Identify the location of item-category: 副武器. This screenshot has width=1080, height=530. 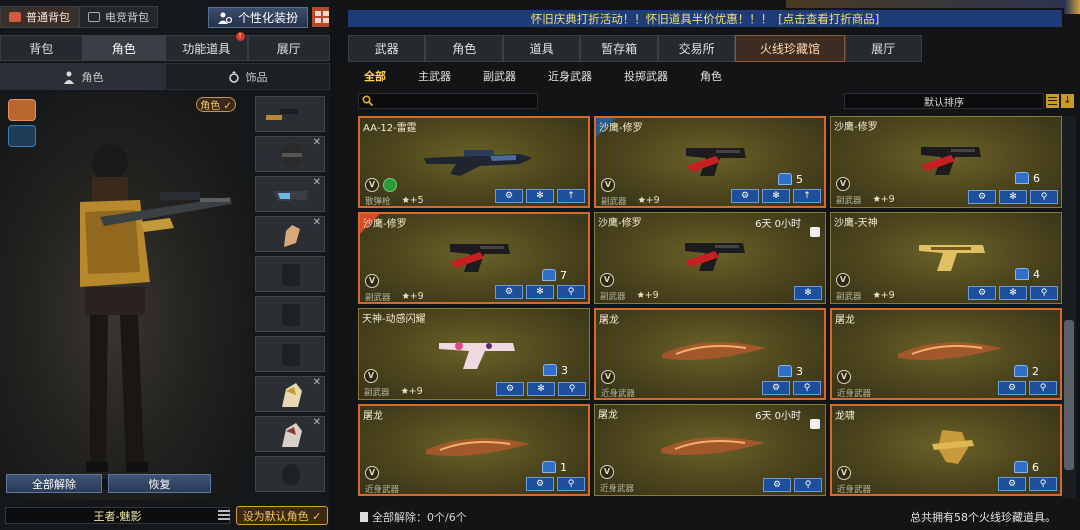
(377, 393).